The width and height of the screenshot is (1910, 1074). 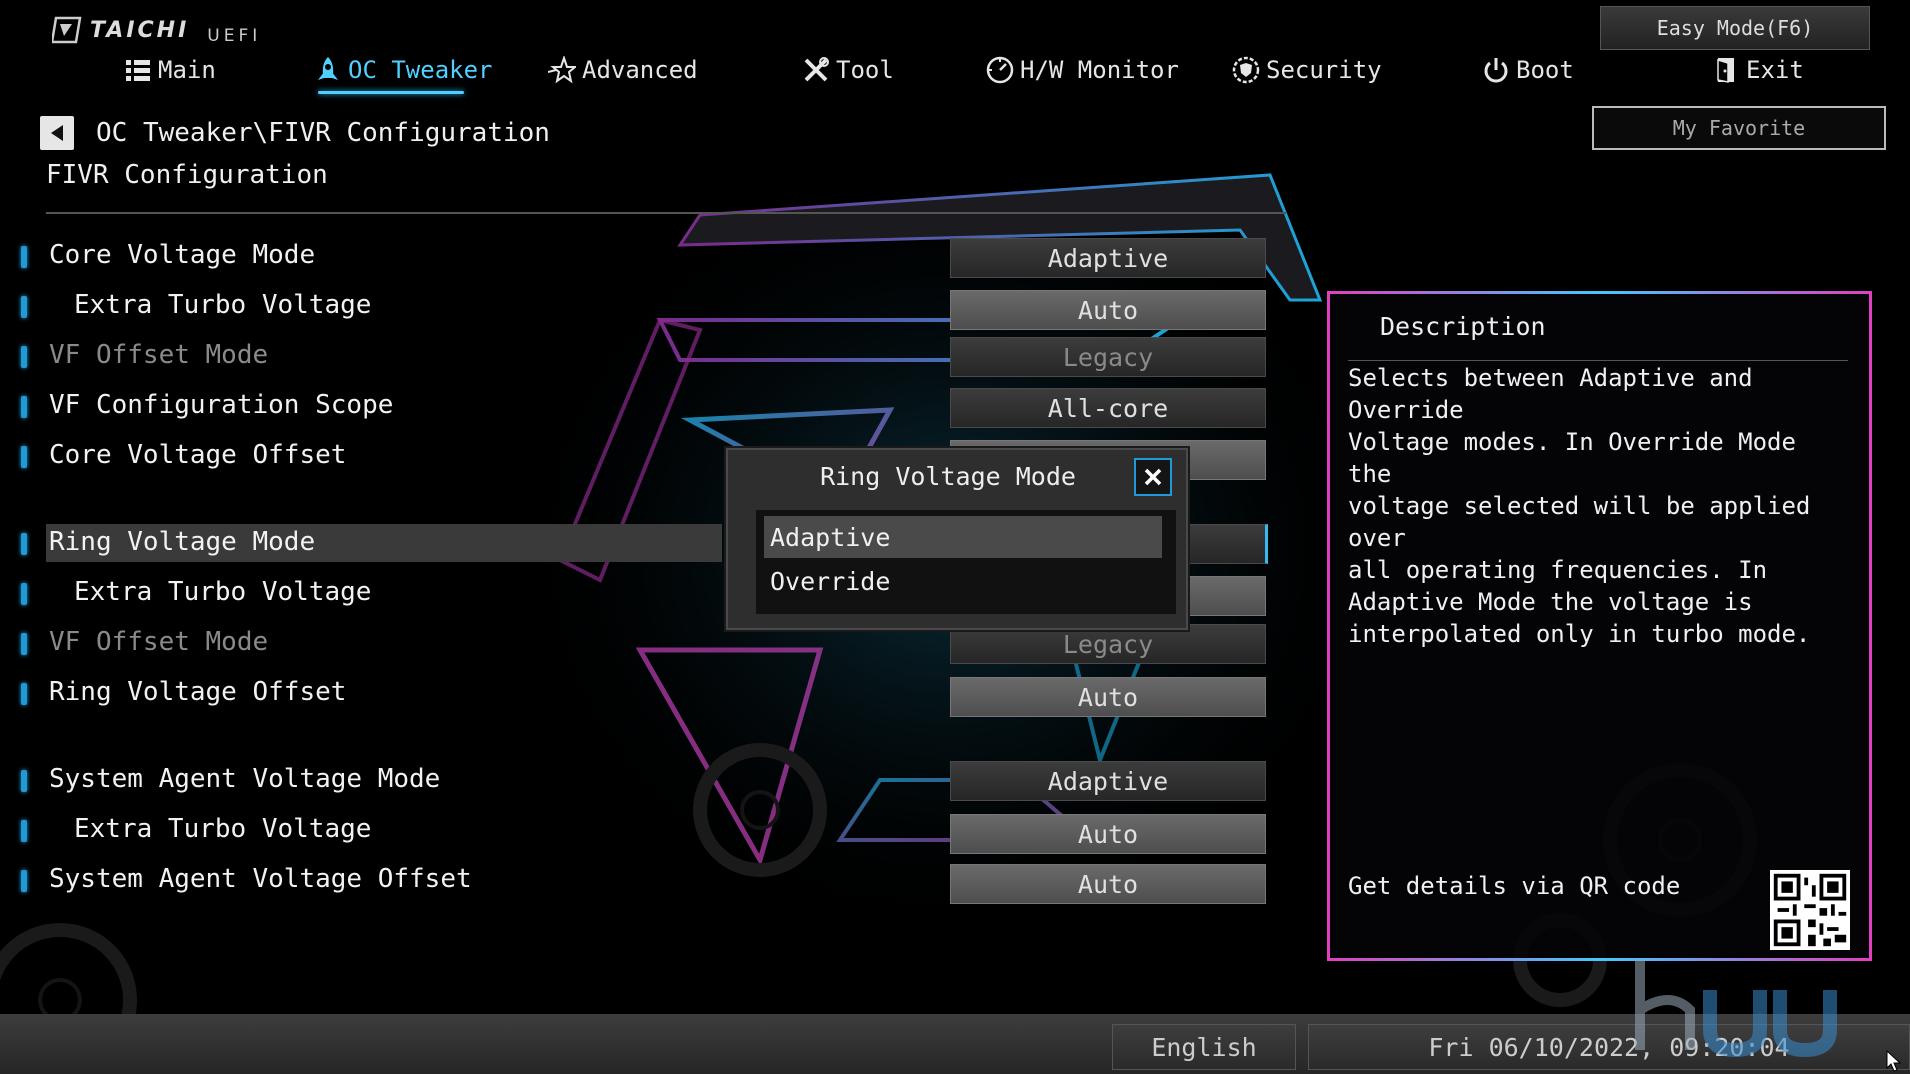 I want to click on brand-suffix: UEFI, so click(x=234, y=36).